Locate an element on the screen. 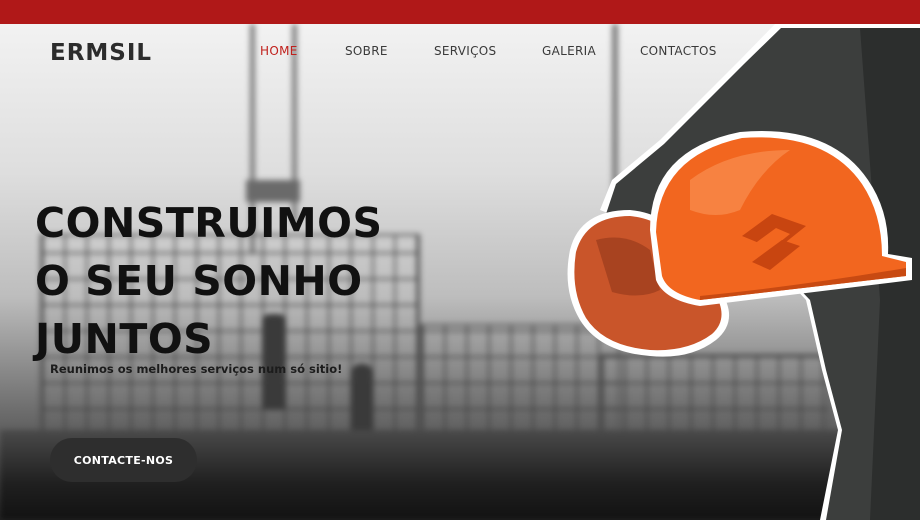 The height and width of the screenshot is (520, 920). nav-item-galeria: GALERIA is located at coordinates (569, 51).